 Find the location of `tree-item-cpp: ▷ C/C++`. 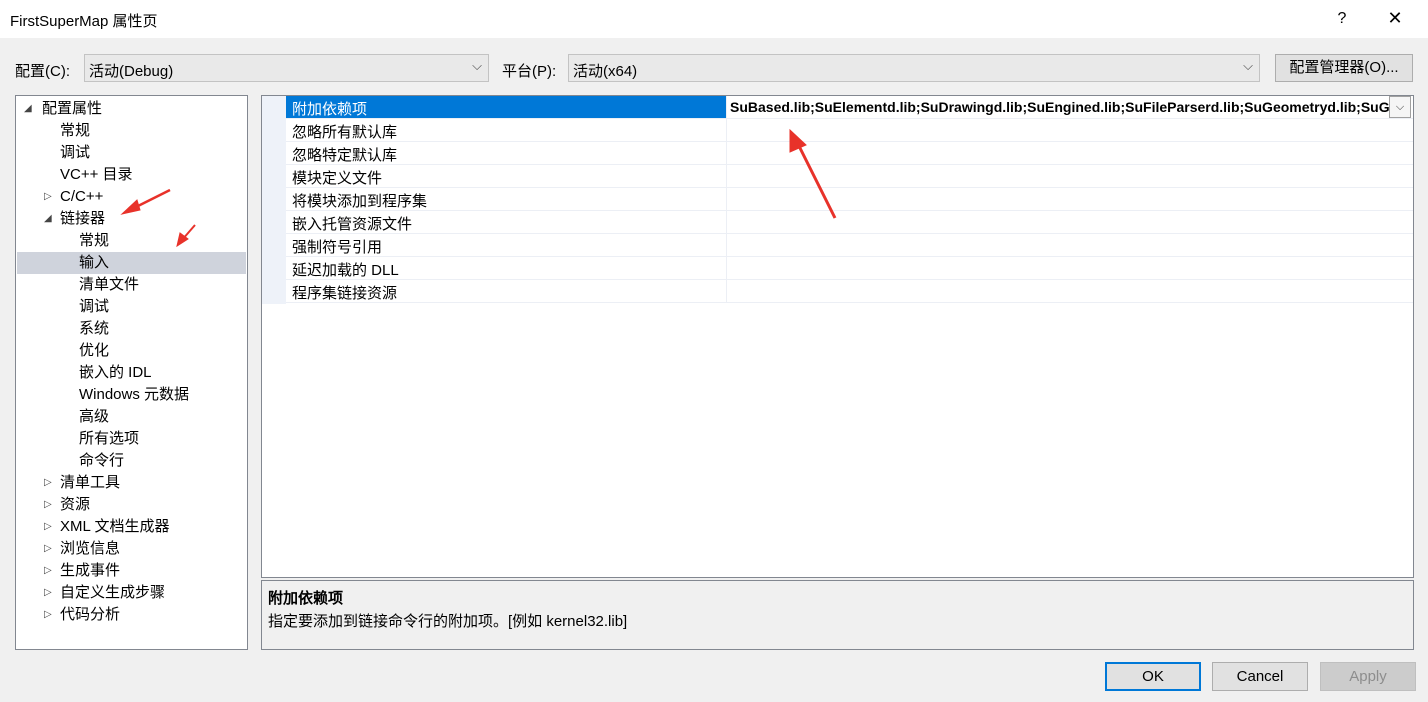

tree-item-cpp: ▷ C/C++ is located at coordinates (144, 197).